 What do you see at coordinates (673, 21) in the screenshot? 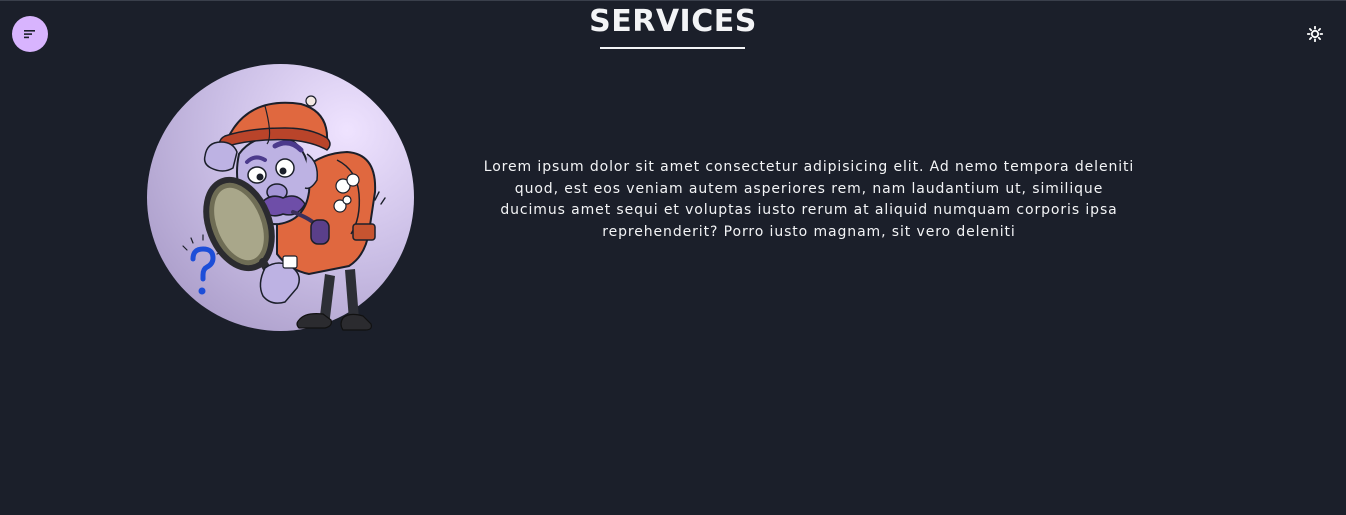
I see `page-title: SERVICES` at bounding box center [673, 21].